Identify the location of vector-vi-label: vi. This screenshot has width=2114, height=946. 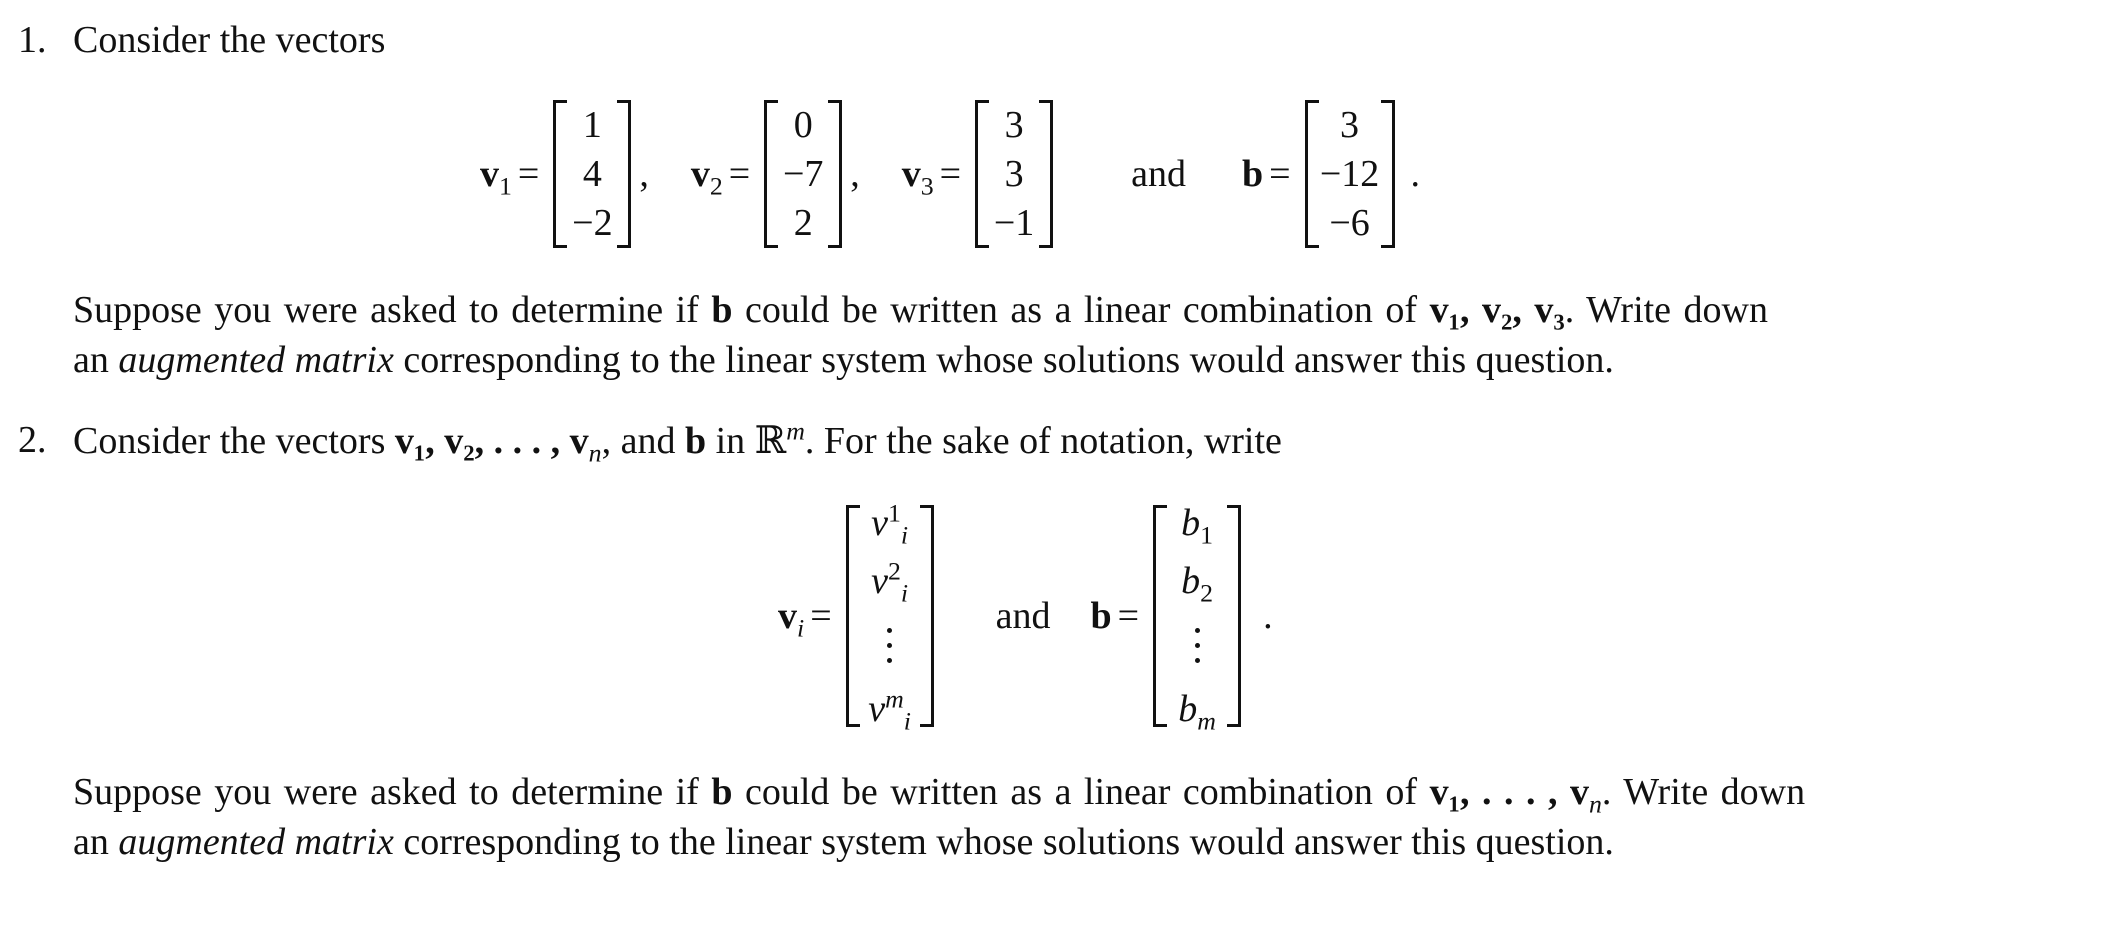
(791, 619).